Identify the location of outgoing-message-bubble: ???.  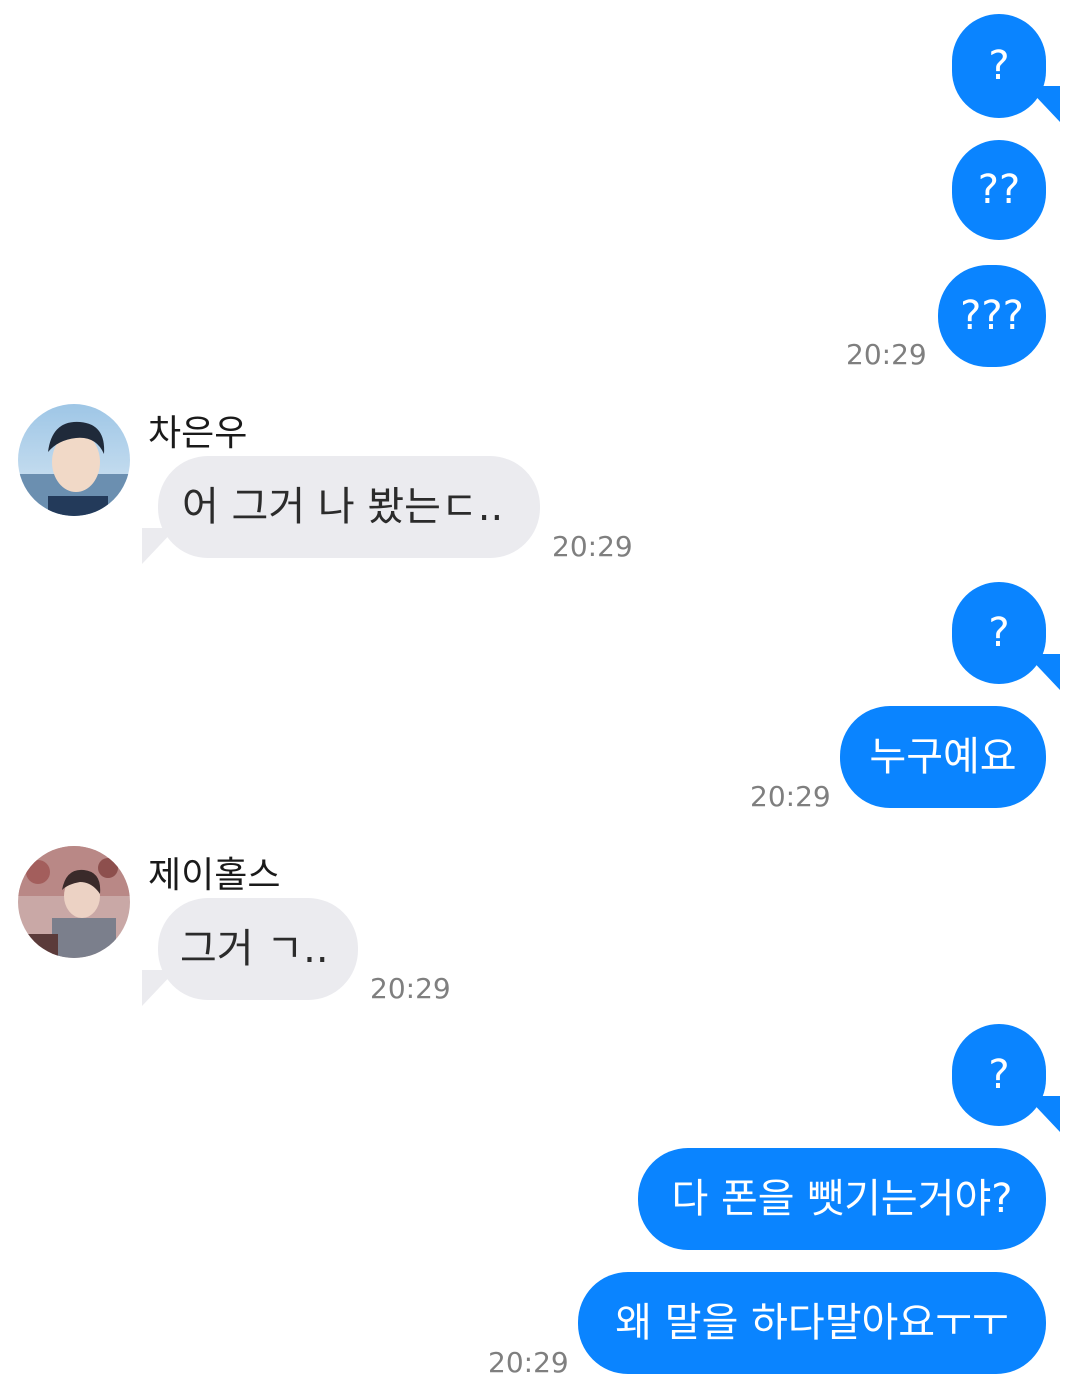
(992, 316).